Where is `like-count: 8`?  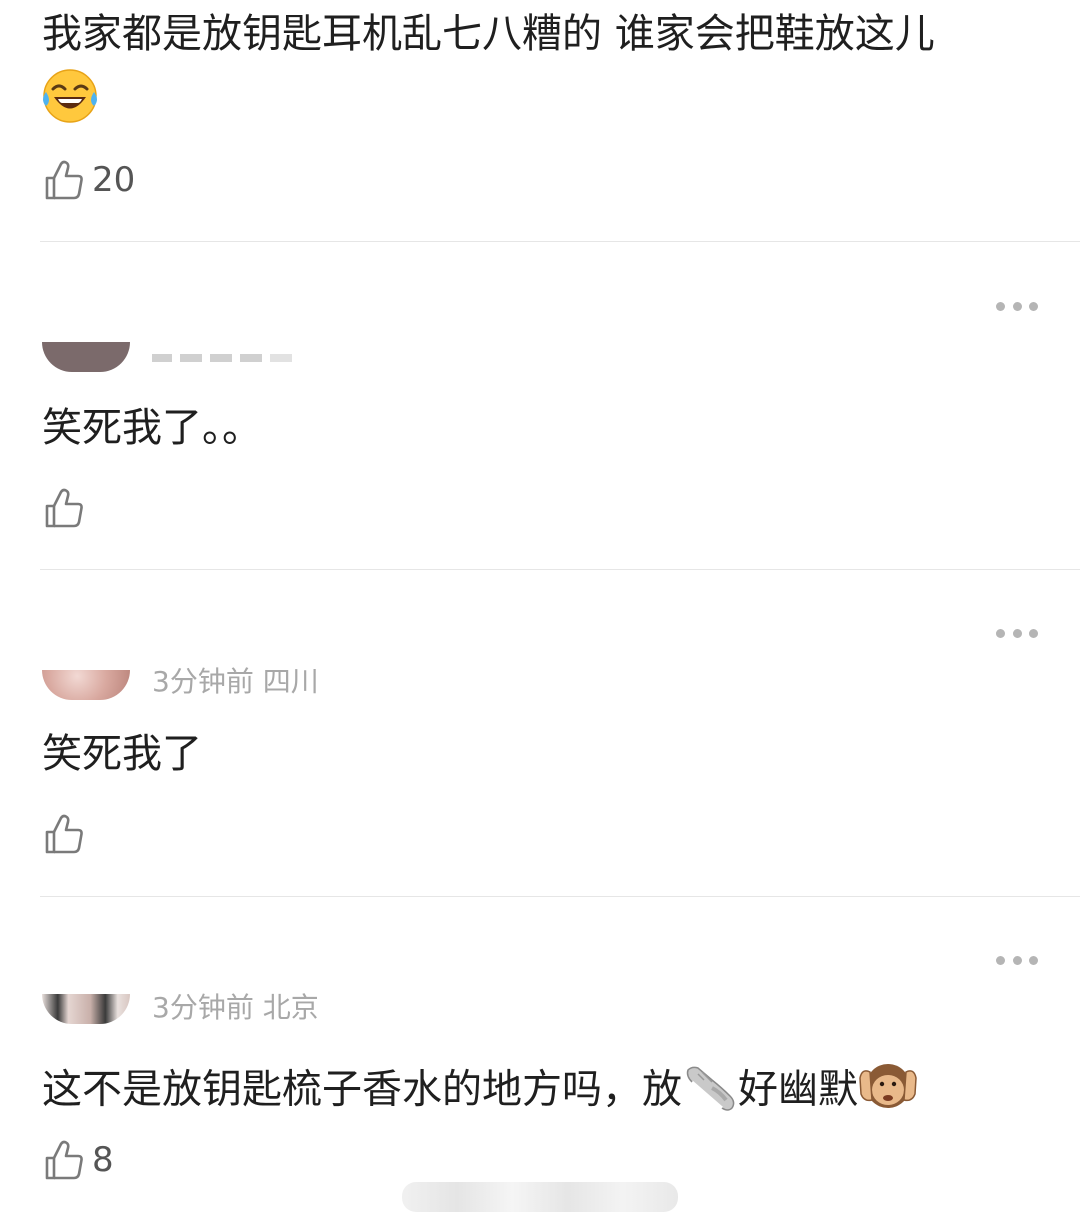
like-count: 8 is located at coordinates (103, 1160).